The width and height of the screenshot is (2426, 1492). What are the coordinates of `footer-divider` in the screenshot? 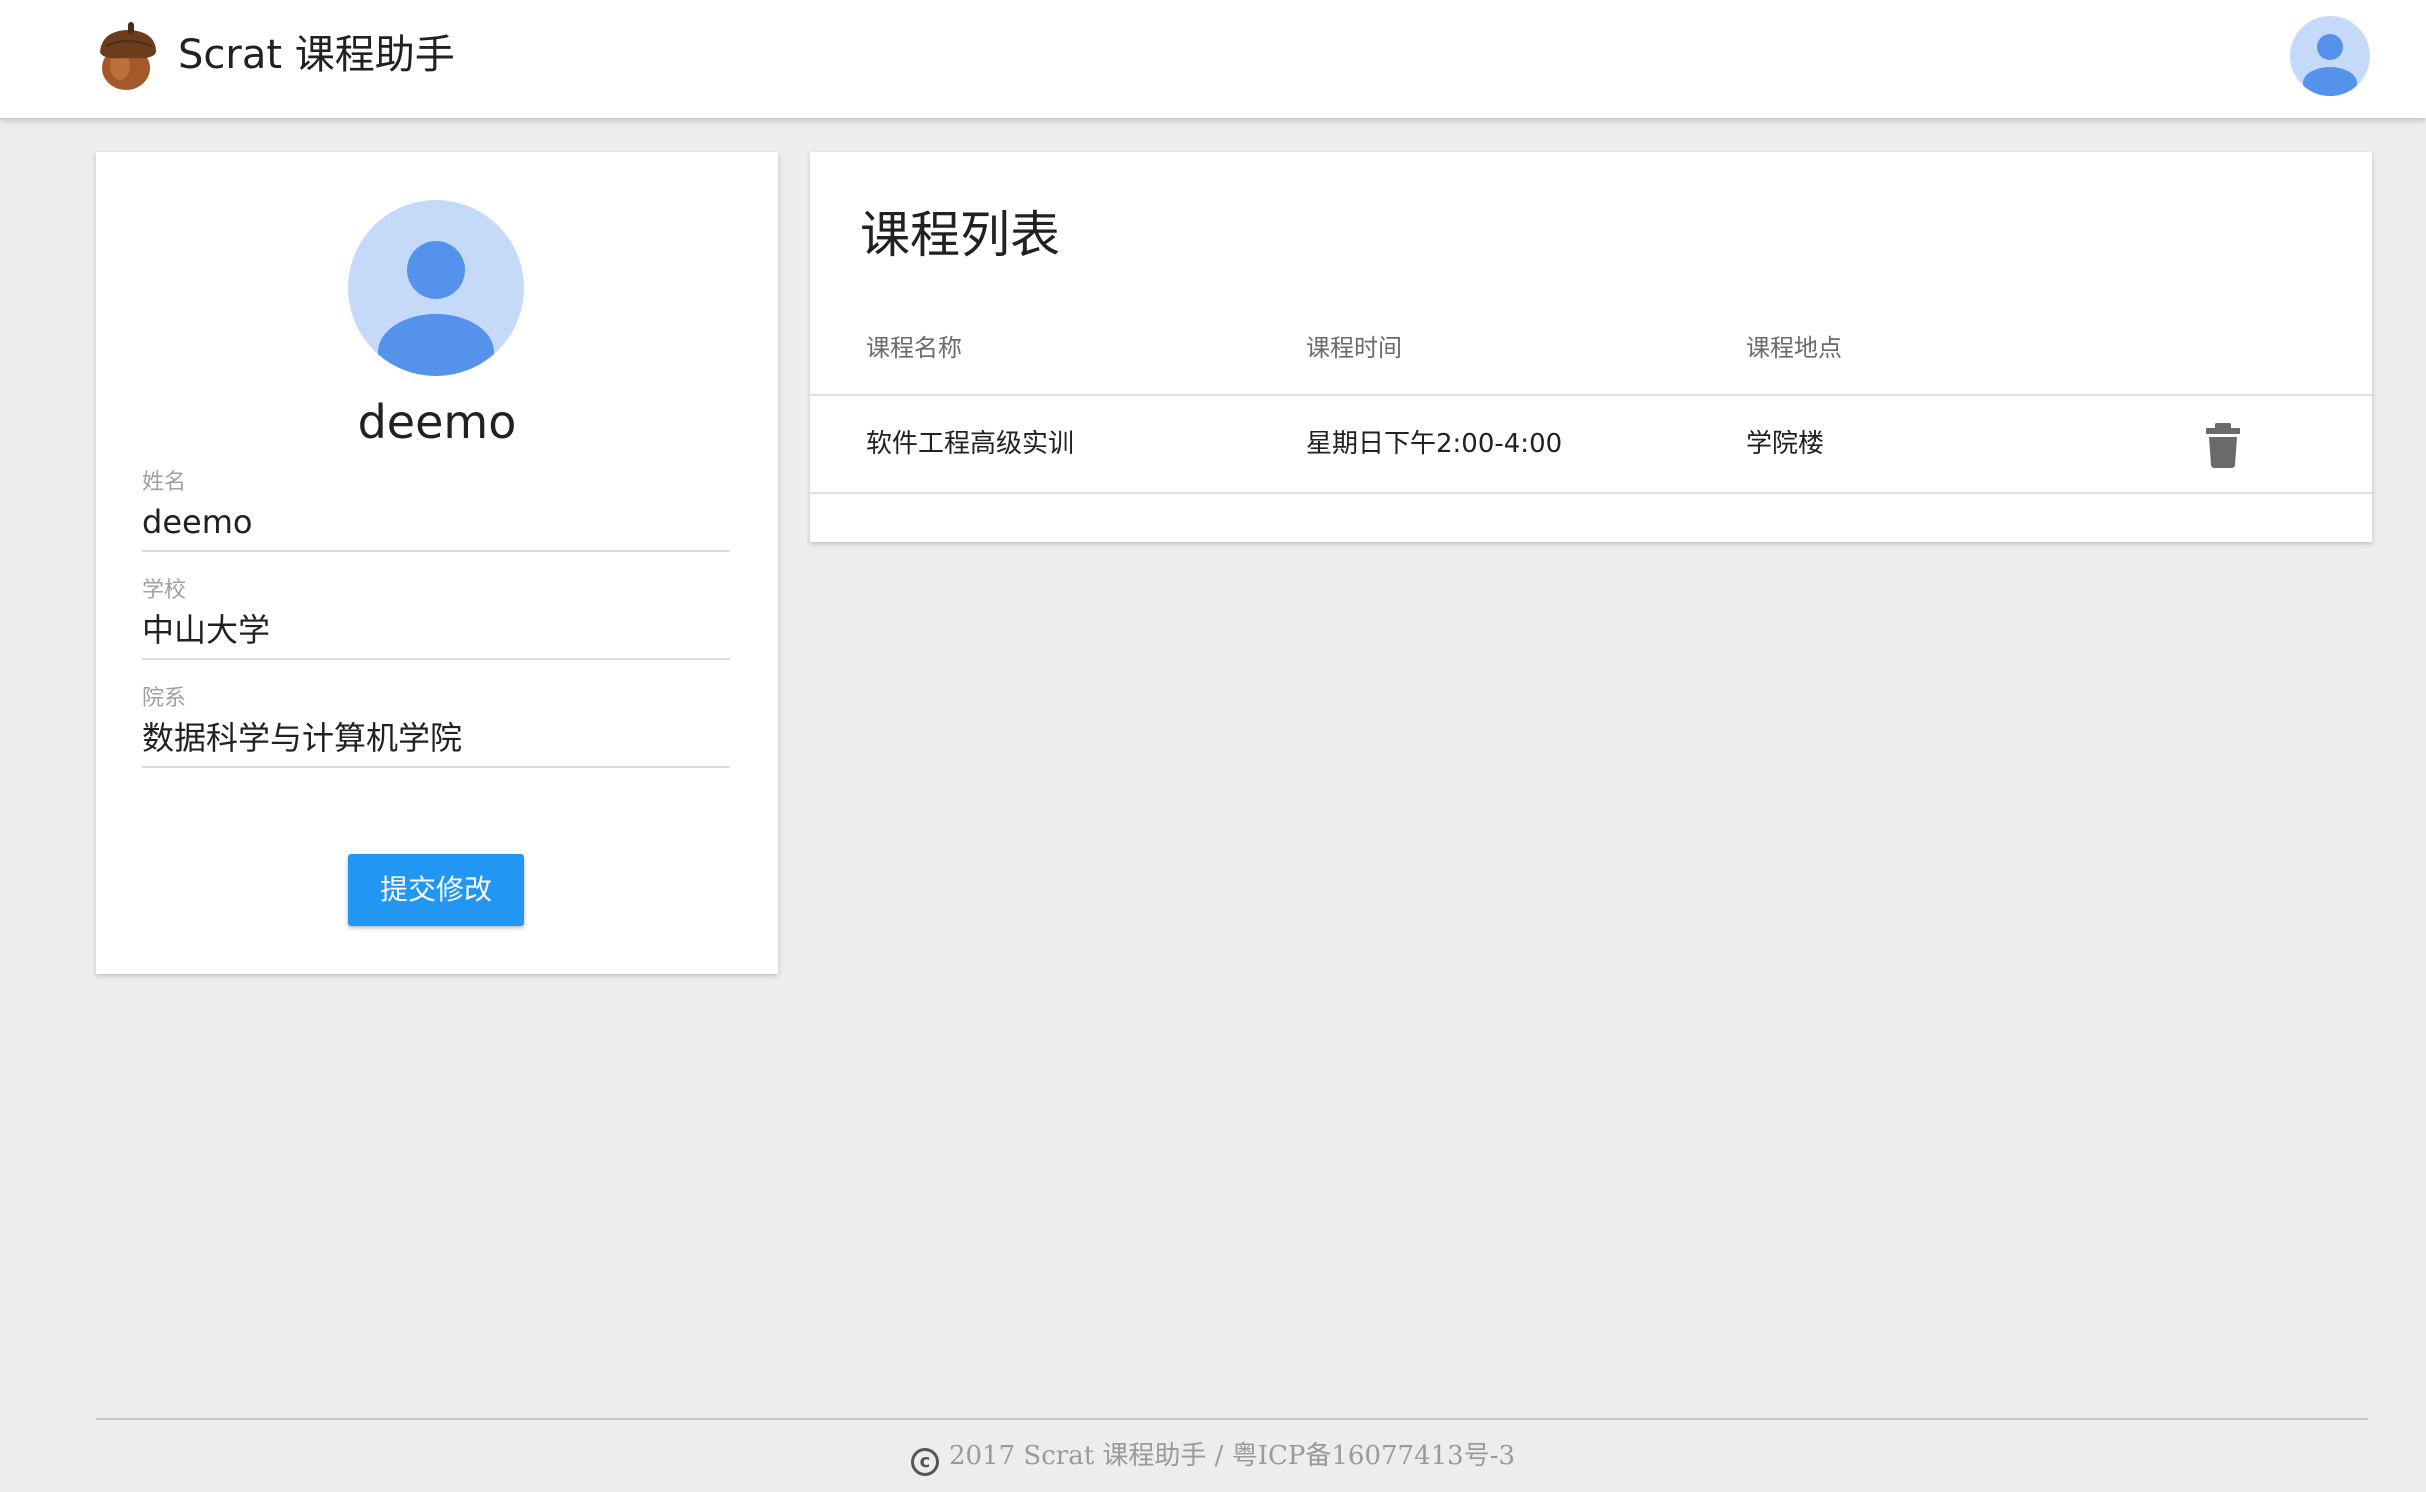 It's located at (1232, 1419).